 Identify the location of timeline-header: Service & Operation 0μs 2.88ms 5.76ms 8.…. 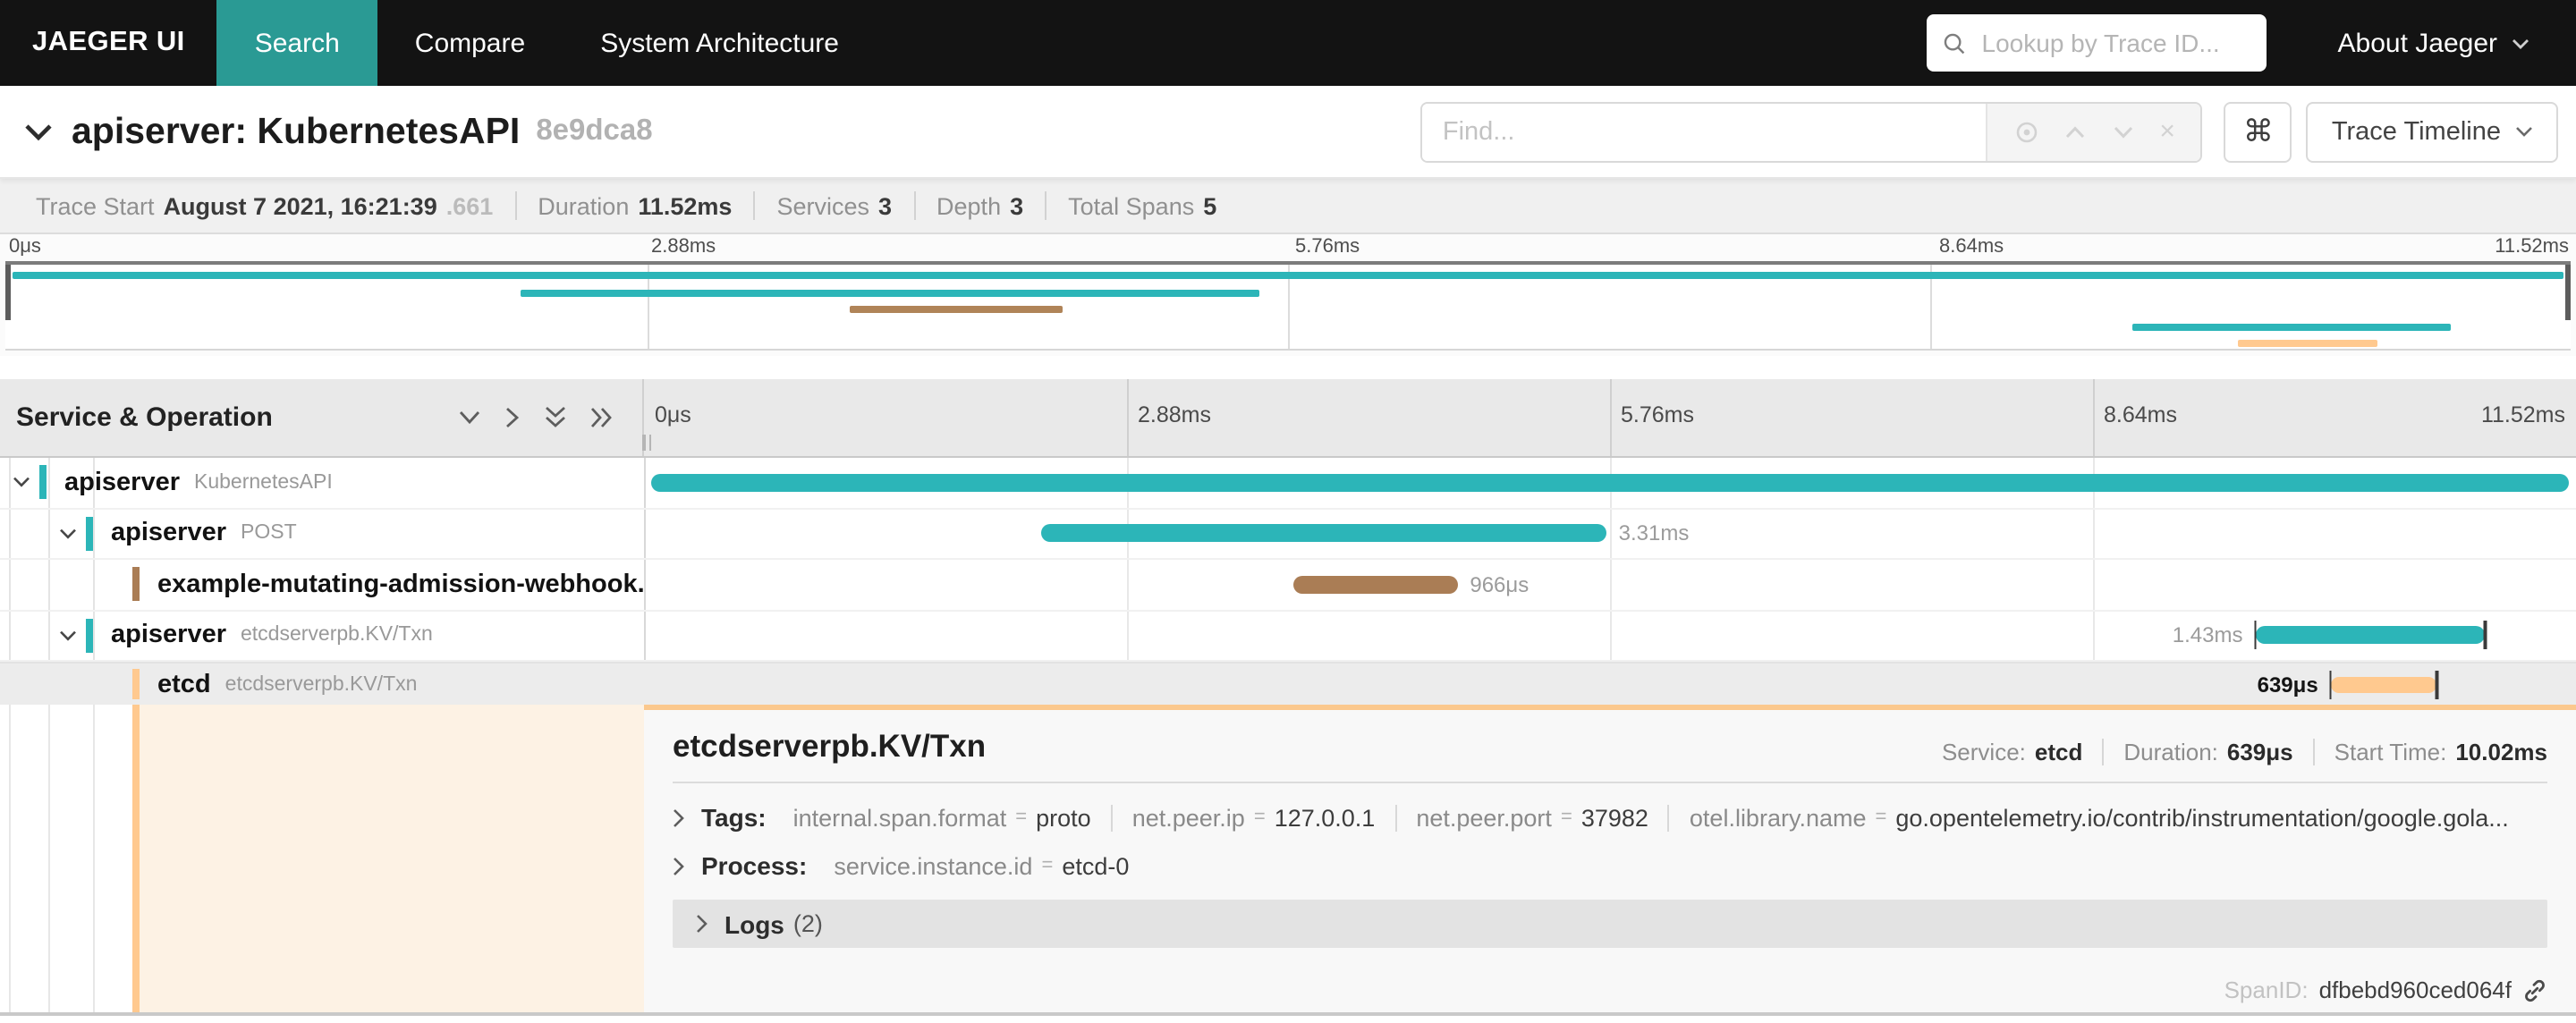
(1288, 418).